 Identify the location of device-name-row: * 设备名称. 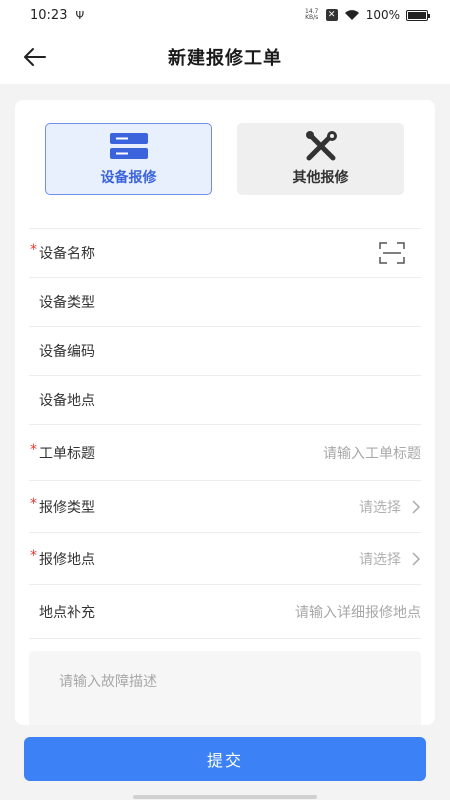
(225, 252).